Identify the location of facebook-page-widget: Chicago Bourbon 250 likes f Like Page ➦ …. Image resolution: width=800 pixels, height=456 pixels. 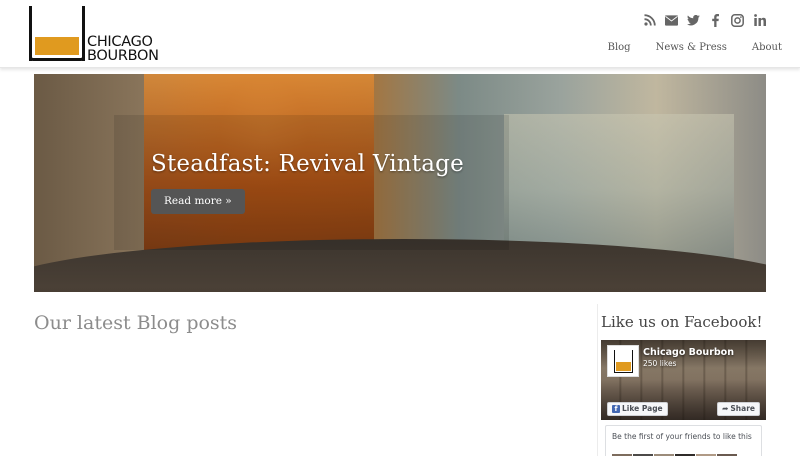
(683, 380).